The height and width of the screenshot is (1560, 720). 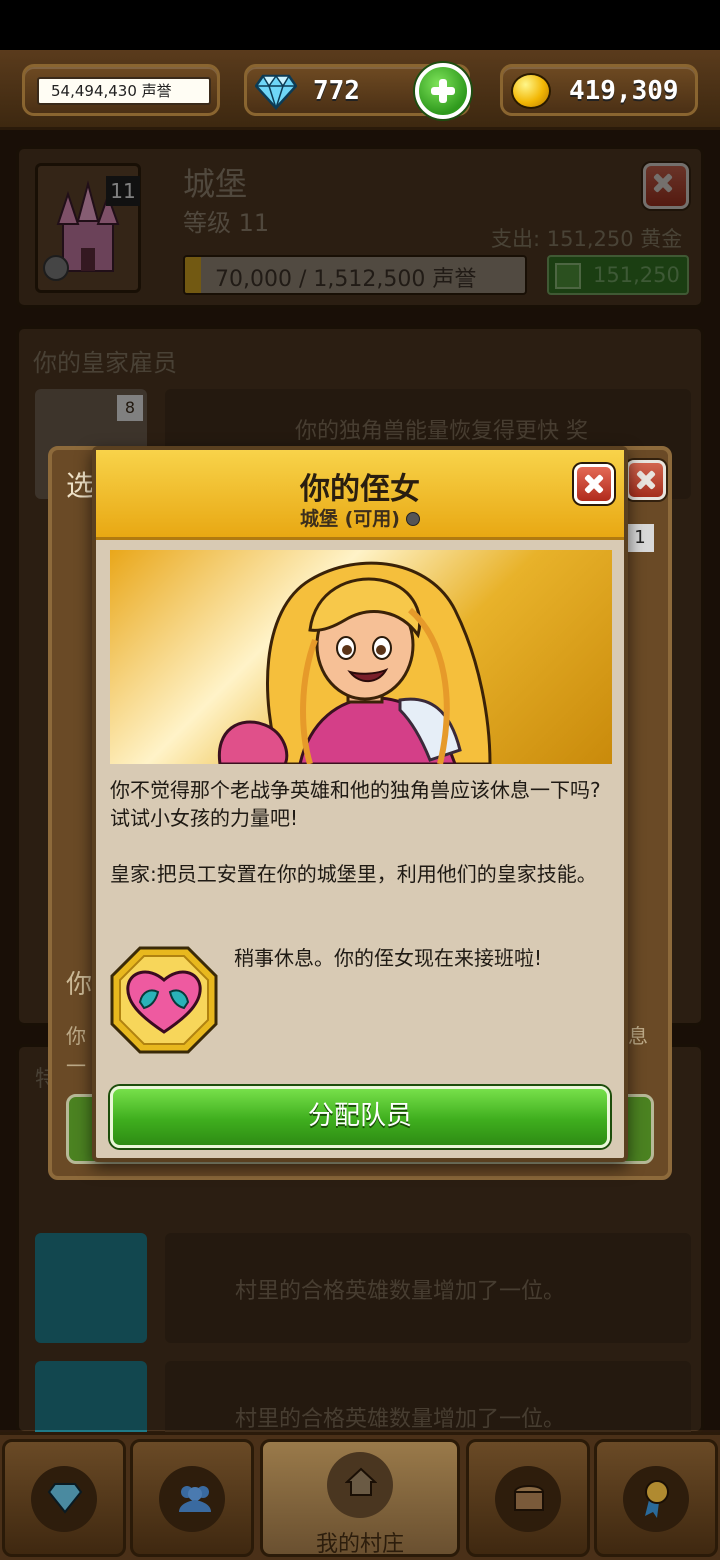 I want to click on skill-heart-icon, so click(x=164, y=1000).